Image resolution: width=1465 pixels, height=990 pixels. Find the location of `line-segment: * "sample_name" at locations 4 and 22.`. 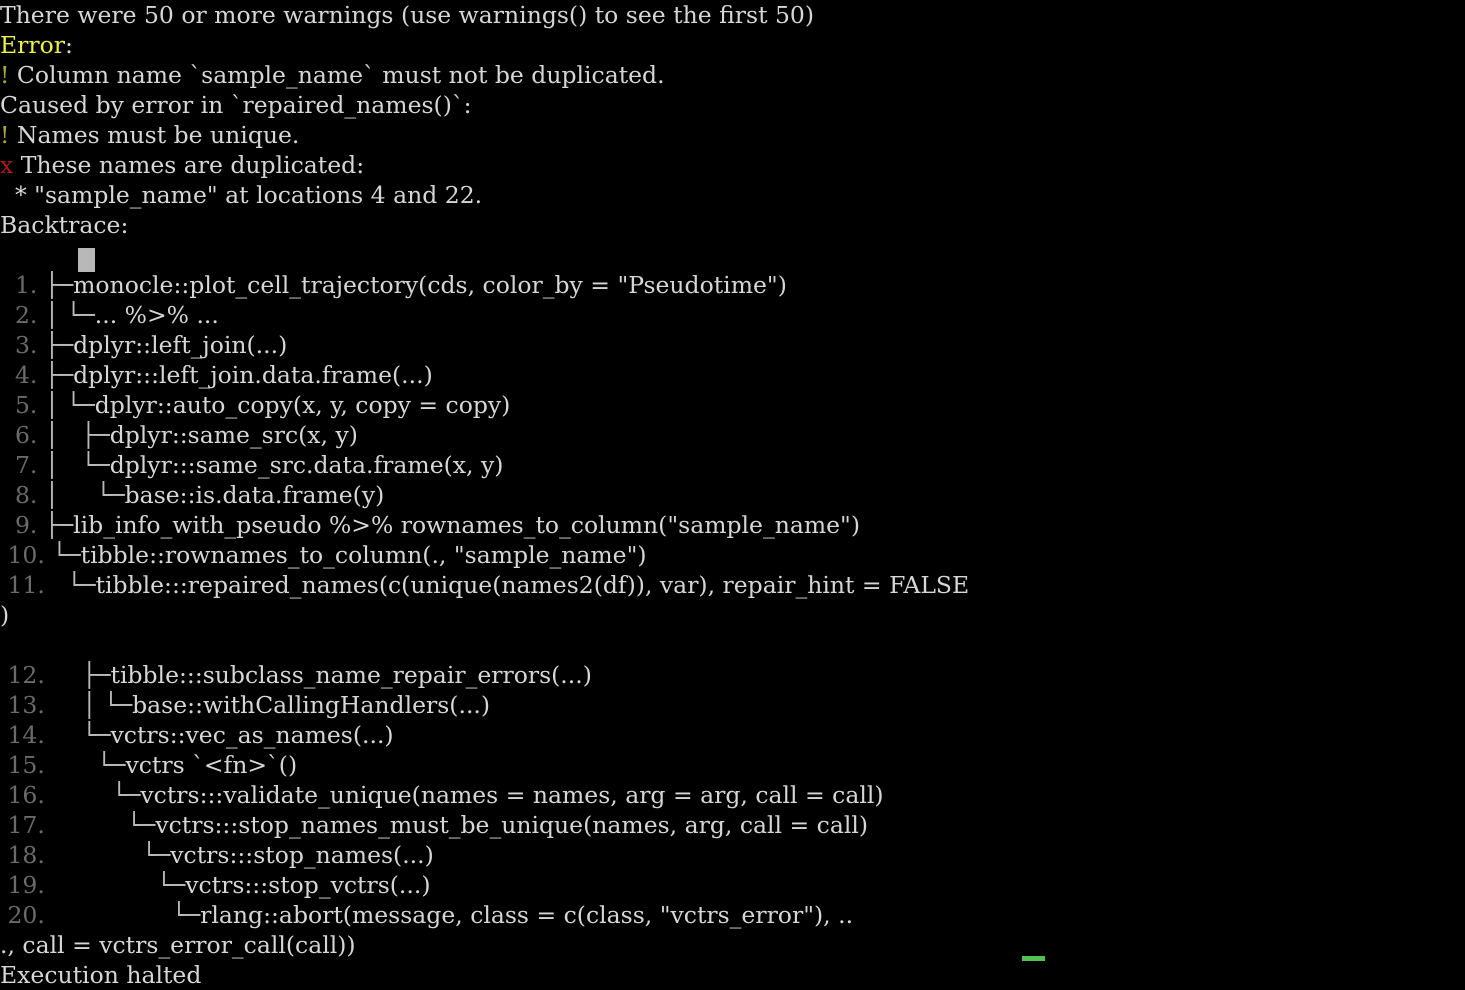

line-segment: * "sample_name" at locations 4 and 22. is located at coordinates (241, 195).